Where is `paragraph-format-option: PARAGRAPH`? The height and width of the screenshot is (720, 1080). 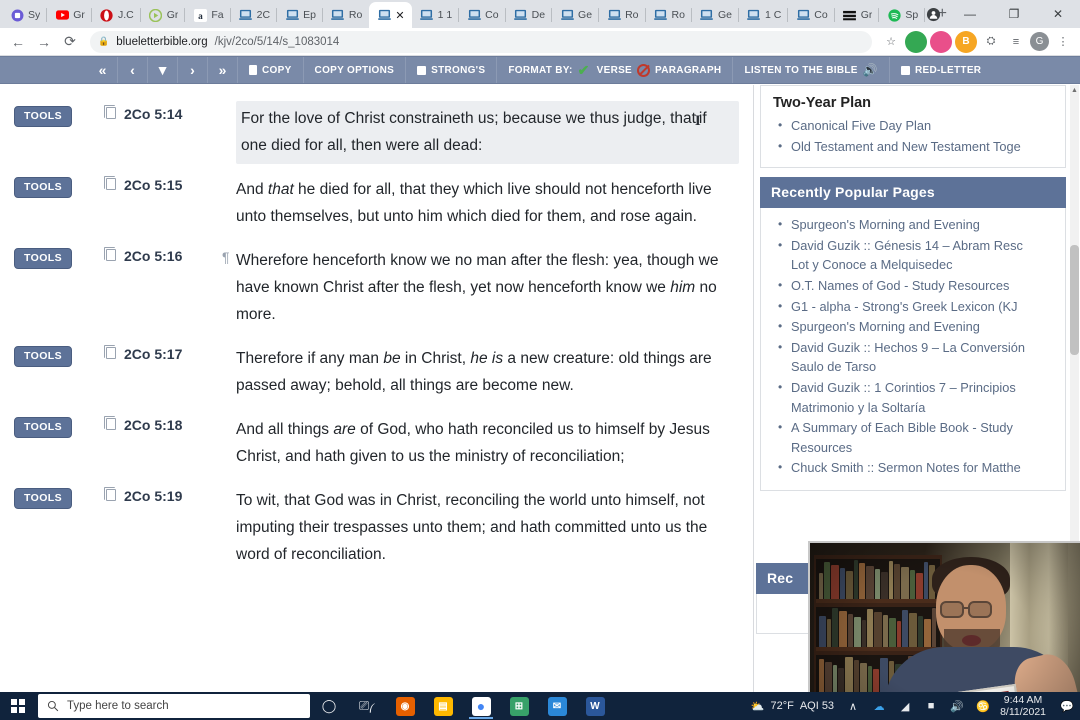
paragraph-format-option: PARAGRAPH is located at coordinates (688, 70).